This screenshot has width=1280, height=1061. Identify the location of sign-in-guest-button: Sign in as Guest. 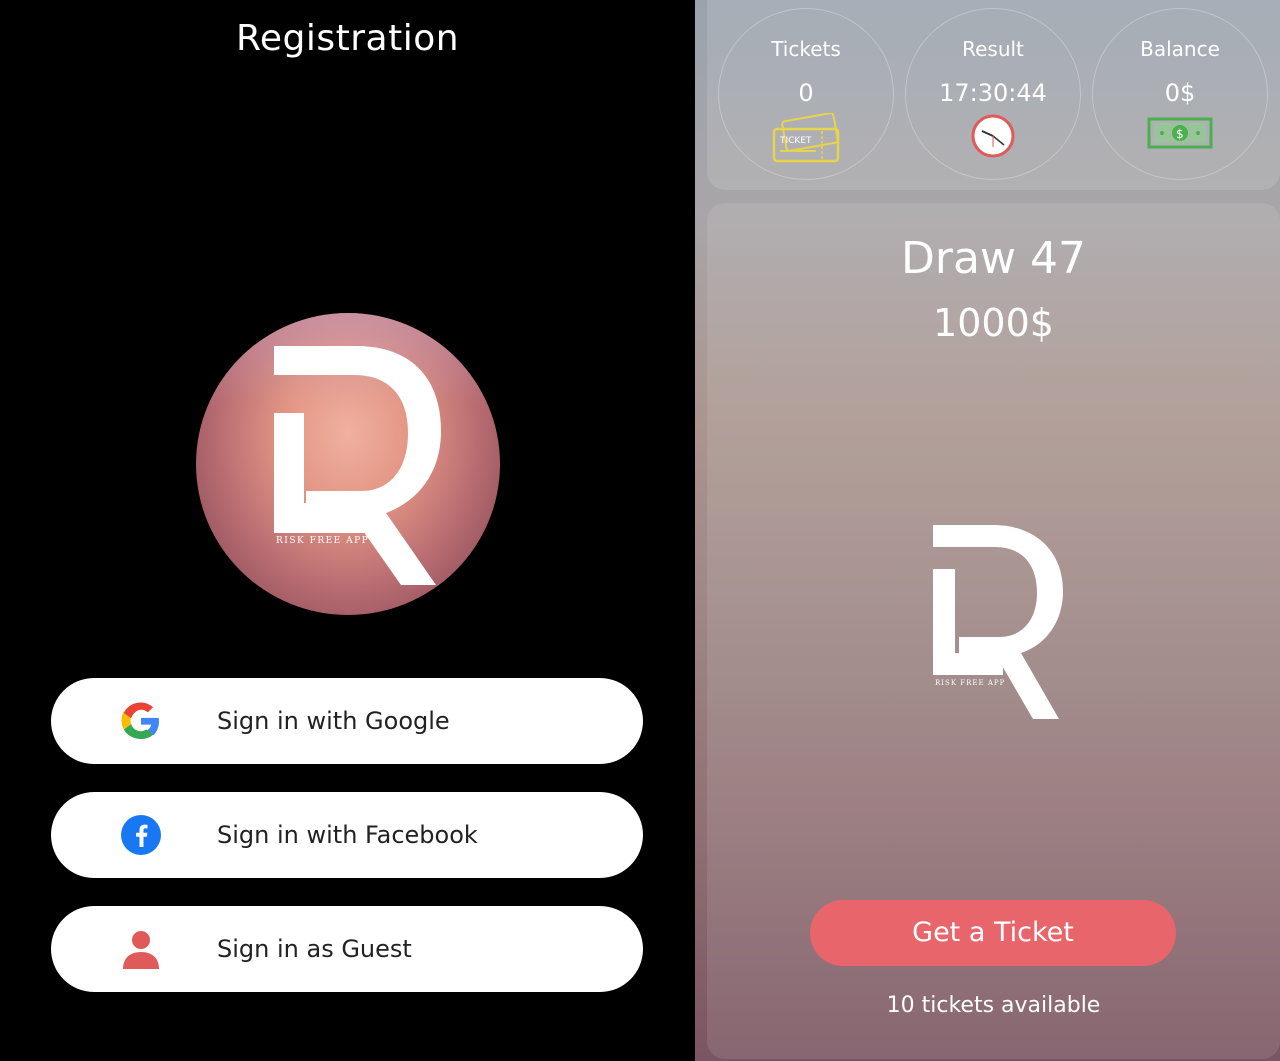
(347, 949).